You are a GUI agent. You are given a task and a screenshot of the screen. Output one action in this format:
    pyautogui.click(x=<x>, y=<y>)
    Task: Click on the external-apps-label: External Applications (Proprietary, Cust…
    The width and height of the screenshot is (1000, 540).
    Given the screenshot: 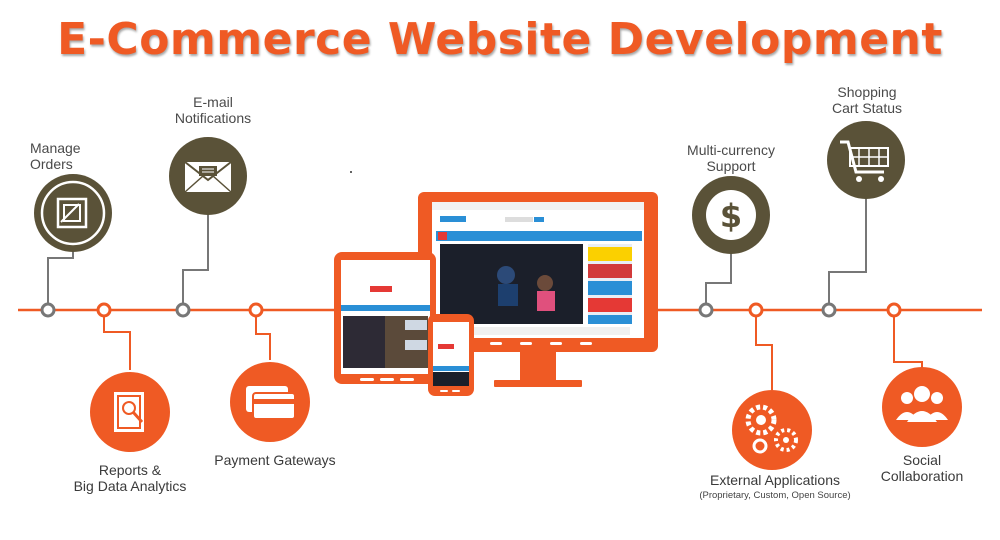 What is the action you would take?
    pyautogui.click(x=775, y=488)
    